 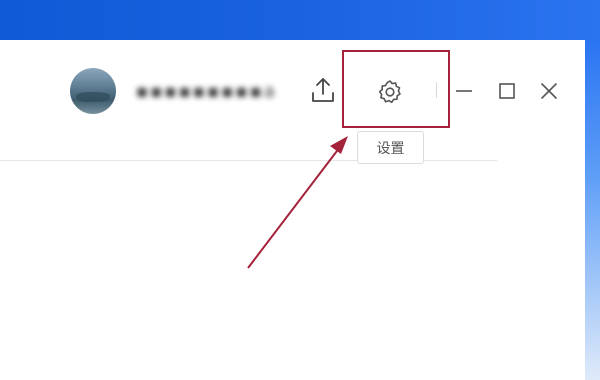 I want to click on maximize-button, so click(x=507, y=91).